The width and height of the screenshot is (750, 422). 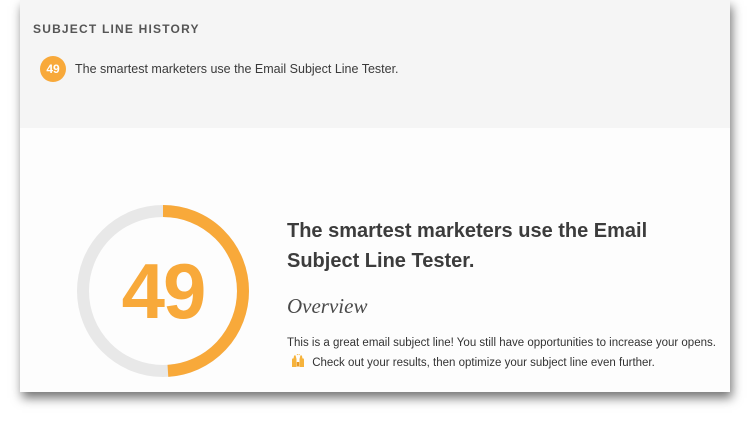 What do you see at coordinates (116, 29) in the screenshot?
I see `history-title: SUBJECT LINE HISTORY` at bounding box center [116, 29].